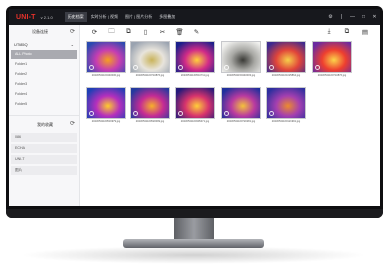  I want to click on chevron-down-icon: ⌄, so click(72, 44).